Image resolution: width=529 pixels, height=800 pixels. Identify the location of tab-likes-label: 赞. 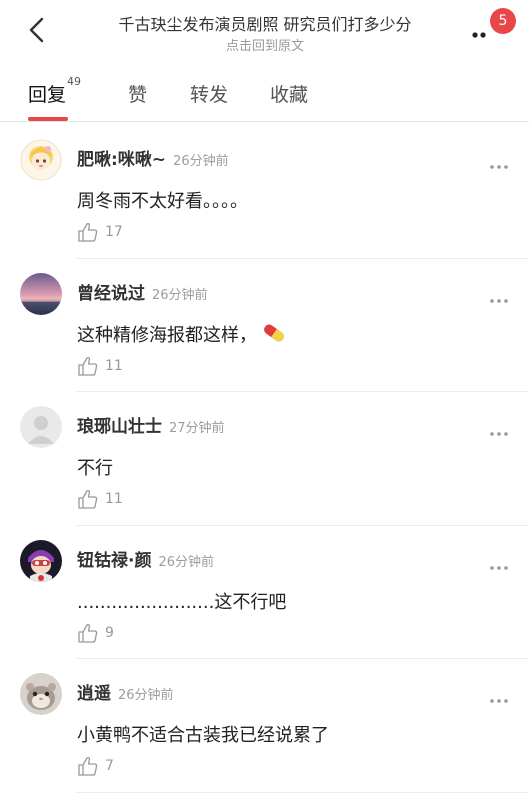
(138, 95).